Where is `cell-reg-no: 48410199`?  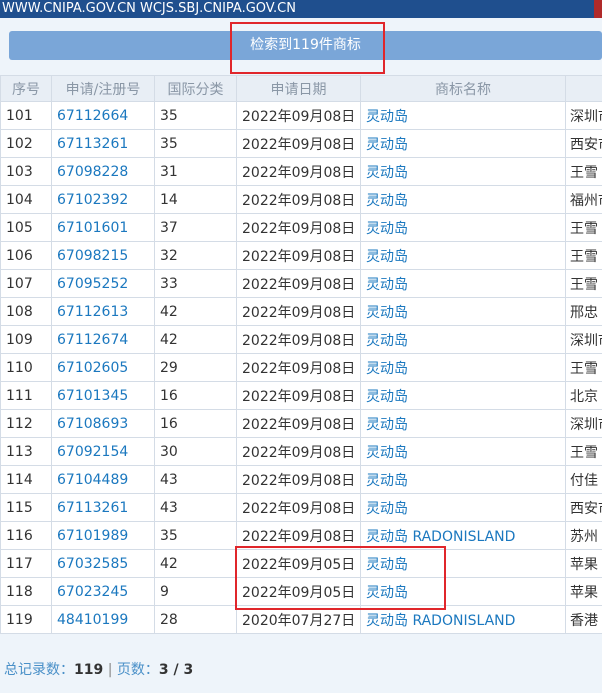
cell-reg-no: 48410199 is located at coordinates (103, 619).